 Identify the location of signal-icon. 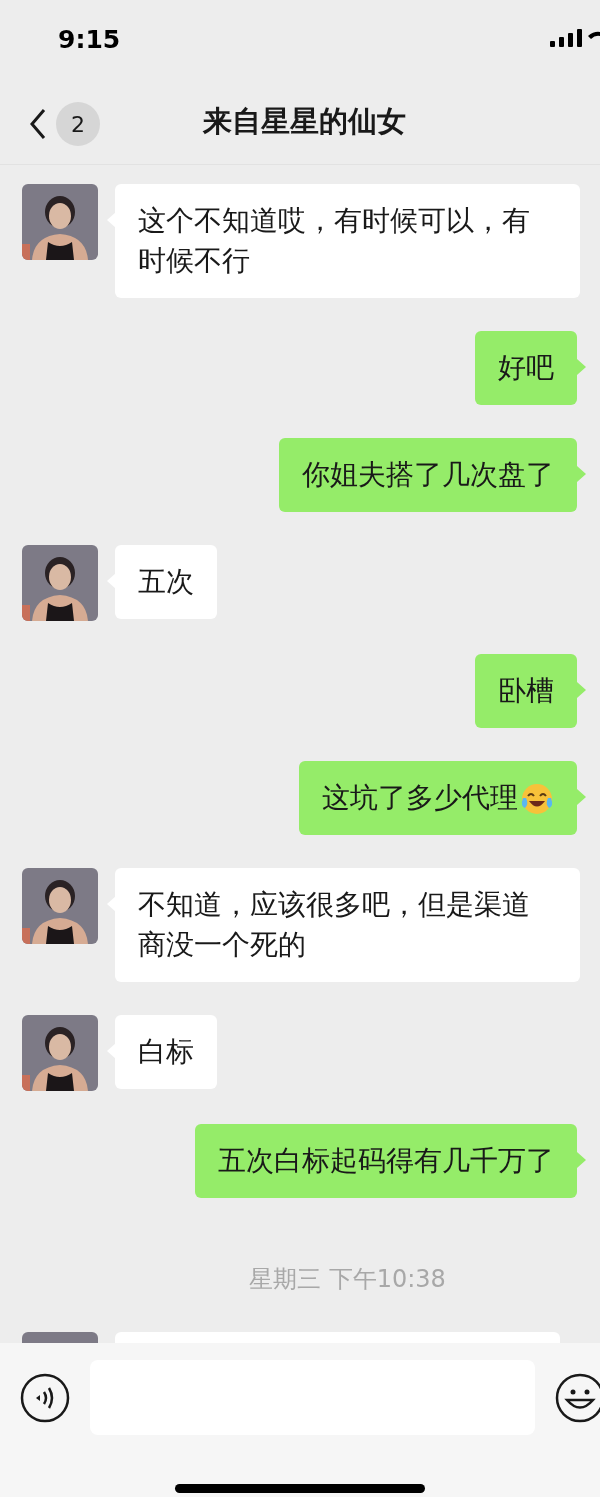
(566, 38).